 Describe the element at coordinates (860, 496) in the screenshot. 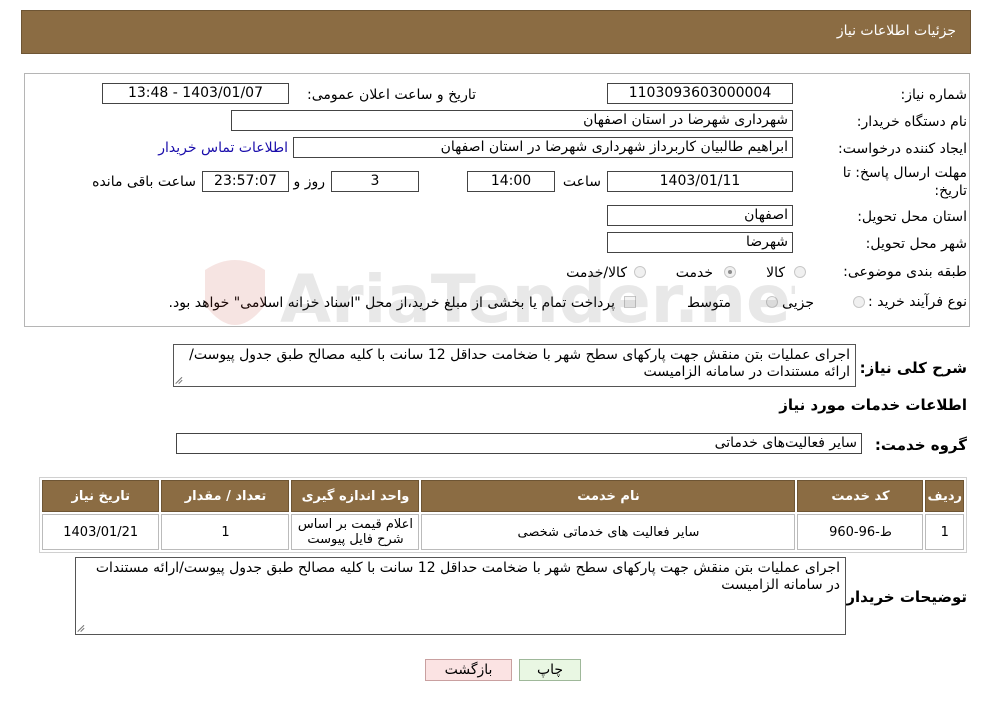

I see `col-service-code: کد خدمت` at that location.